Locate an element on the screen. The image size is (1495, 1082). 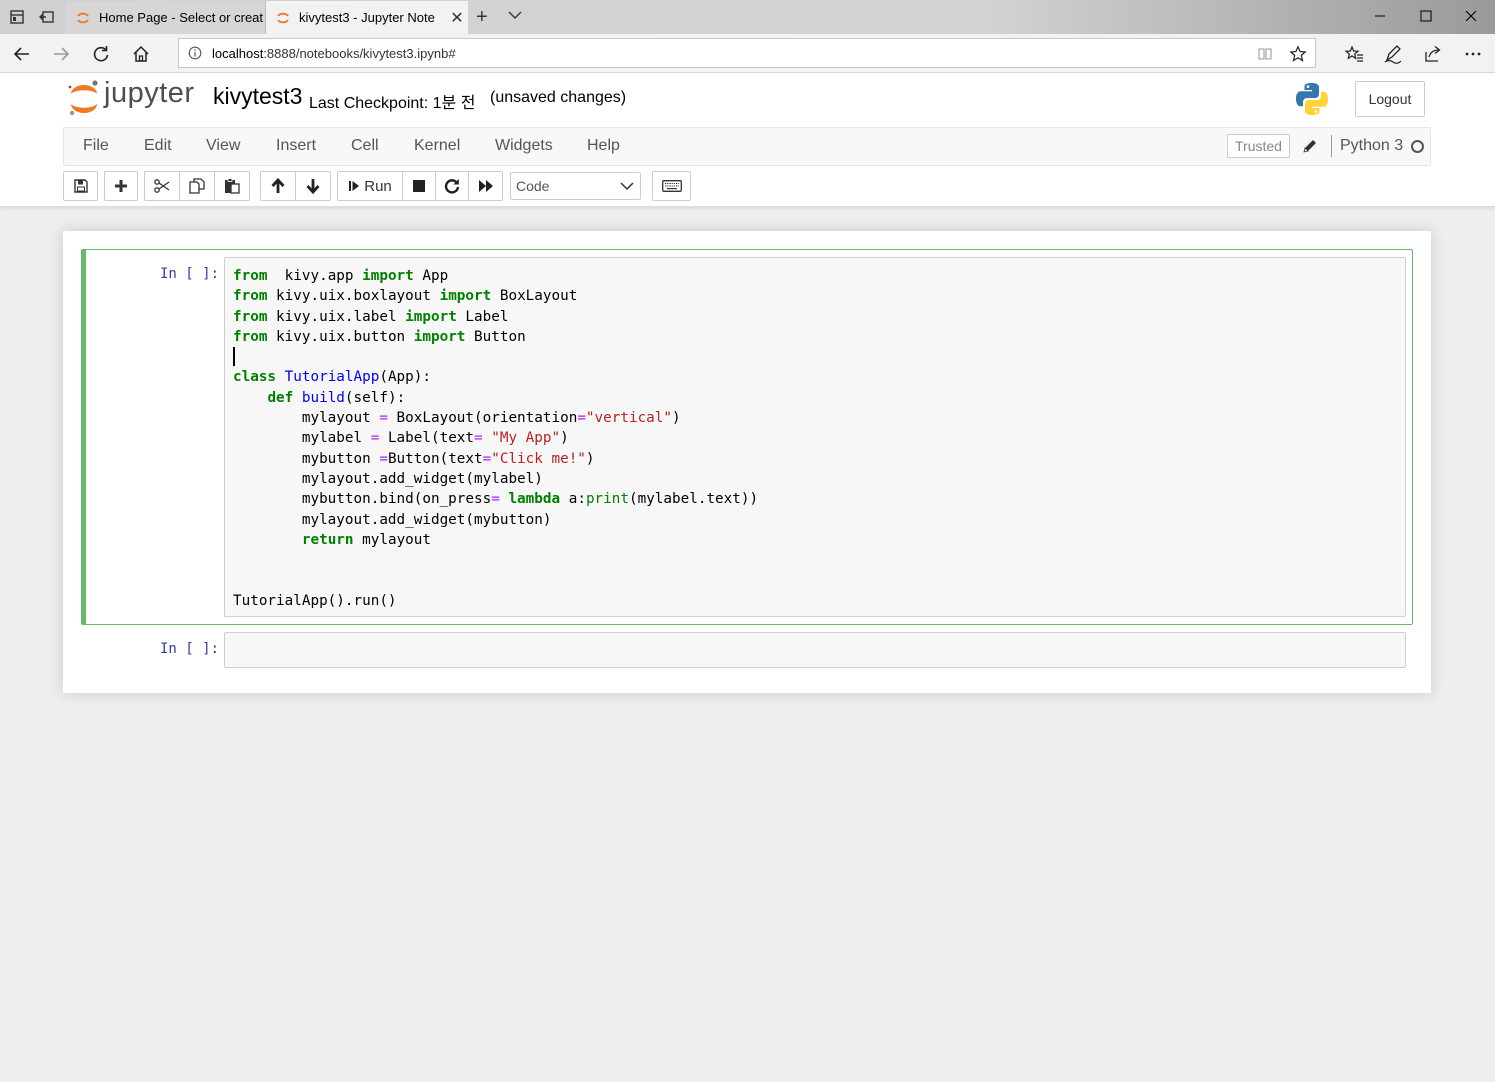
tab-kivytest3: kivytest3 - Jupyter Note ✕ is located at coordinates (367, 17).